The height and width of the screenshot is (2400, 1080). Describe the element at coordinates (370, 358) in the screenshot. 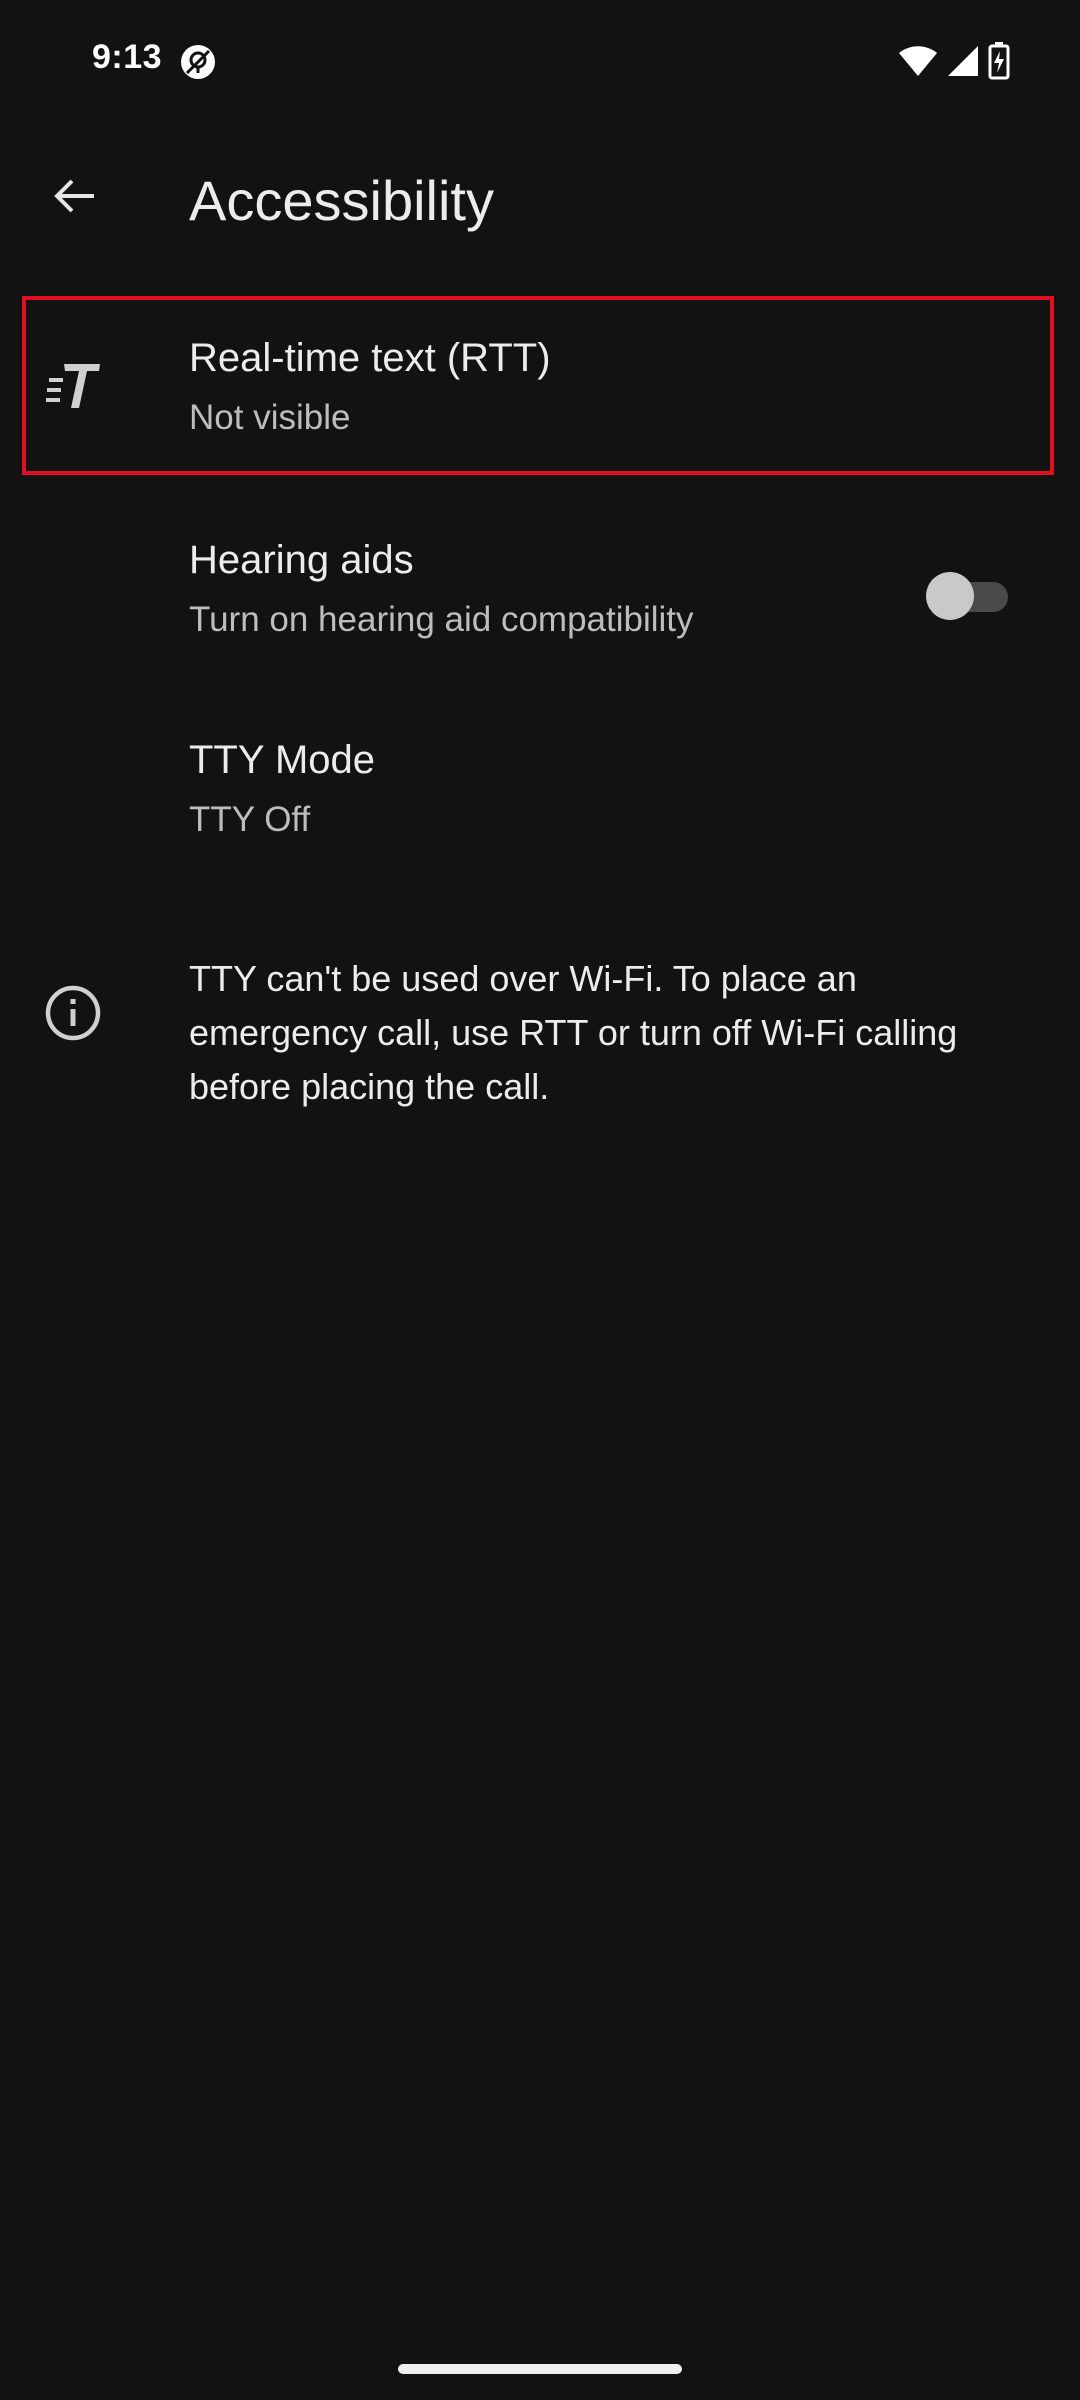

I see `rtt-title: Real-time text (RTT)` at that location.